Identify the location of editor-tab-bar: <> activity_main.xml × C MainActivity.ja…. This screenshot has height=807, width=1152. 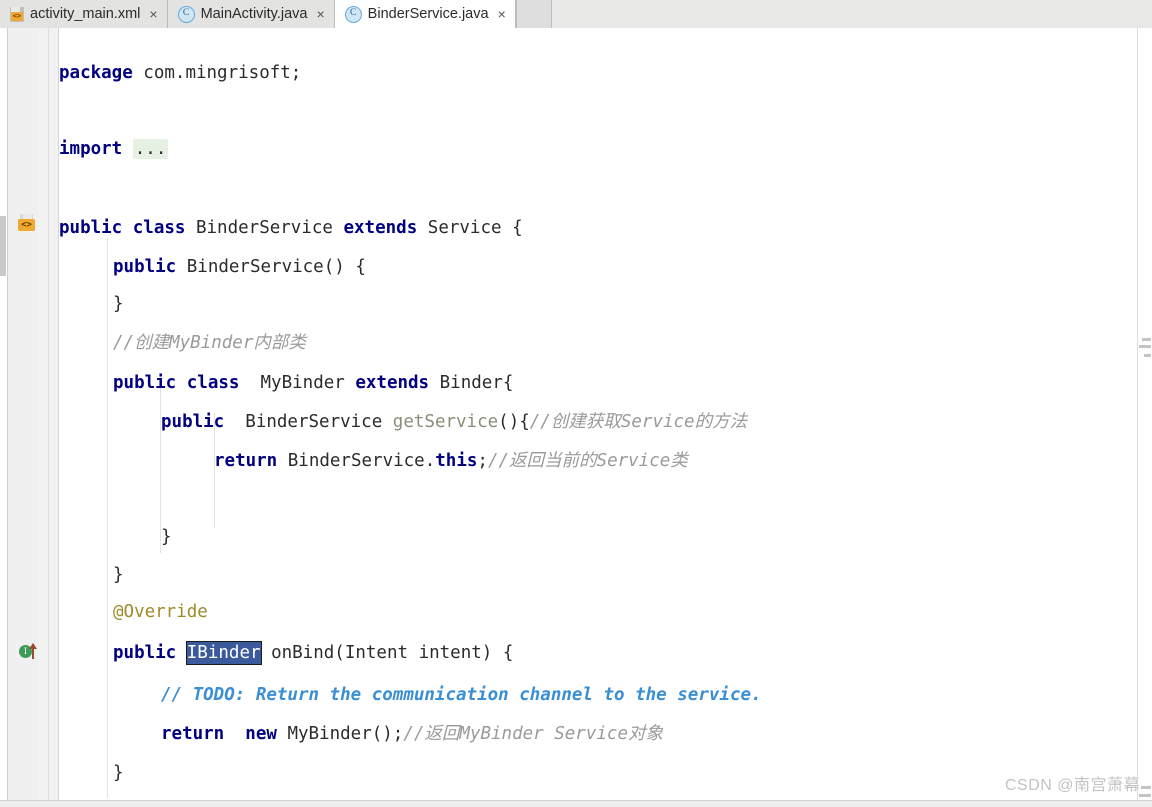
(576, 14).